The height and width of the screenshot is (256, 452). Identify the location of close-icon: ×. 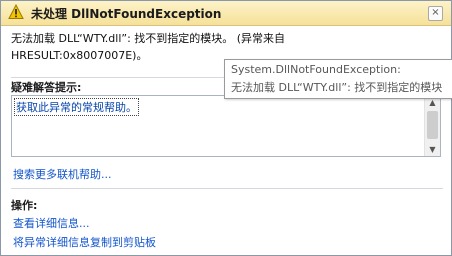
(435, 12).